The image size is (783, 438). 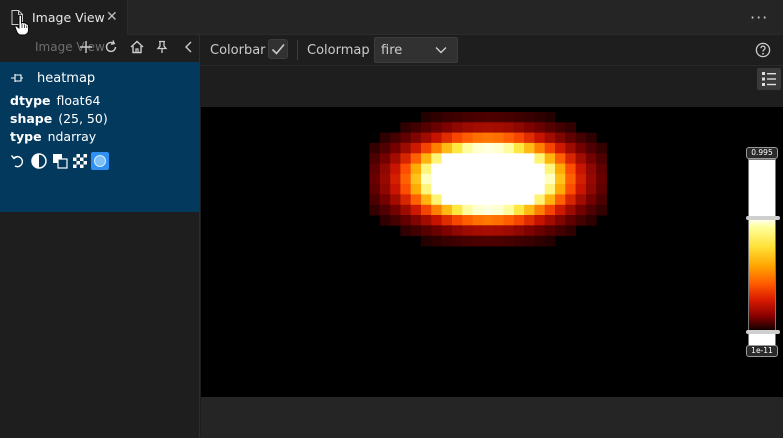 What do you see at coordinates (72, 136) in the screenshot?
I see `prop-value: ndarray` at bounding box center [72, 136].